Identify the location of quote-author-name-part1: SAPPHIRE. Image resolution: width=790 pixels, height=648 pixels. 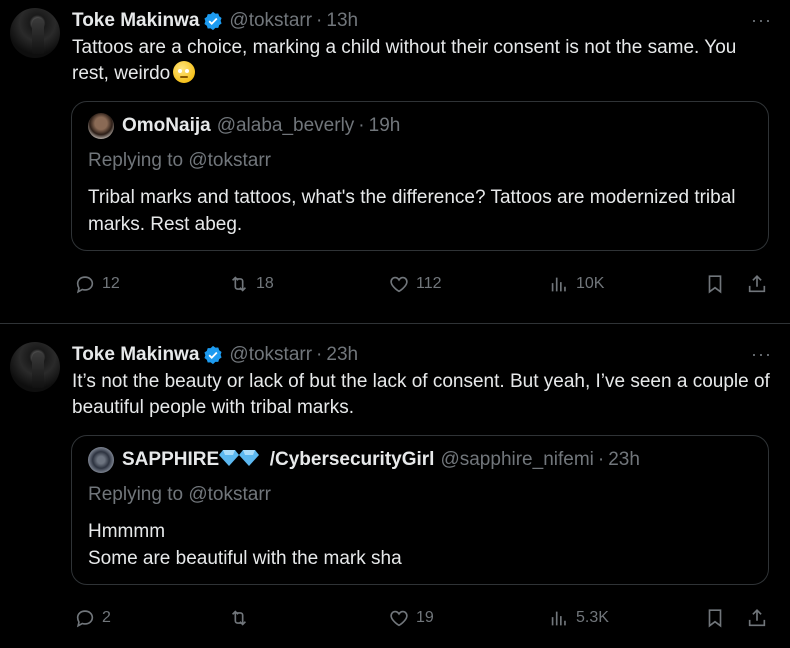
(171, 459).